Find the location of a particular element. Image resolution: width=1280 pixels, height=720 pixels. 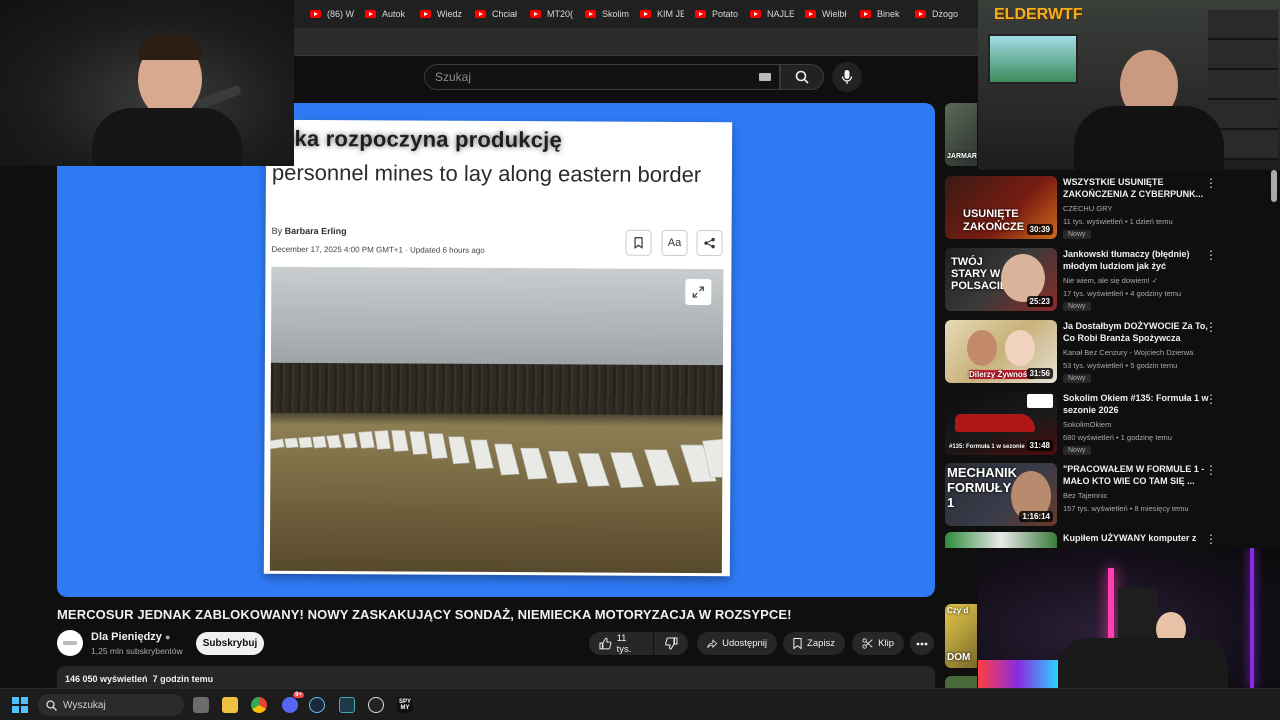

person-thumbnail is located at coordinates (1020, 348).